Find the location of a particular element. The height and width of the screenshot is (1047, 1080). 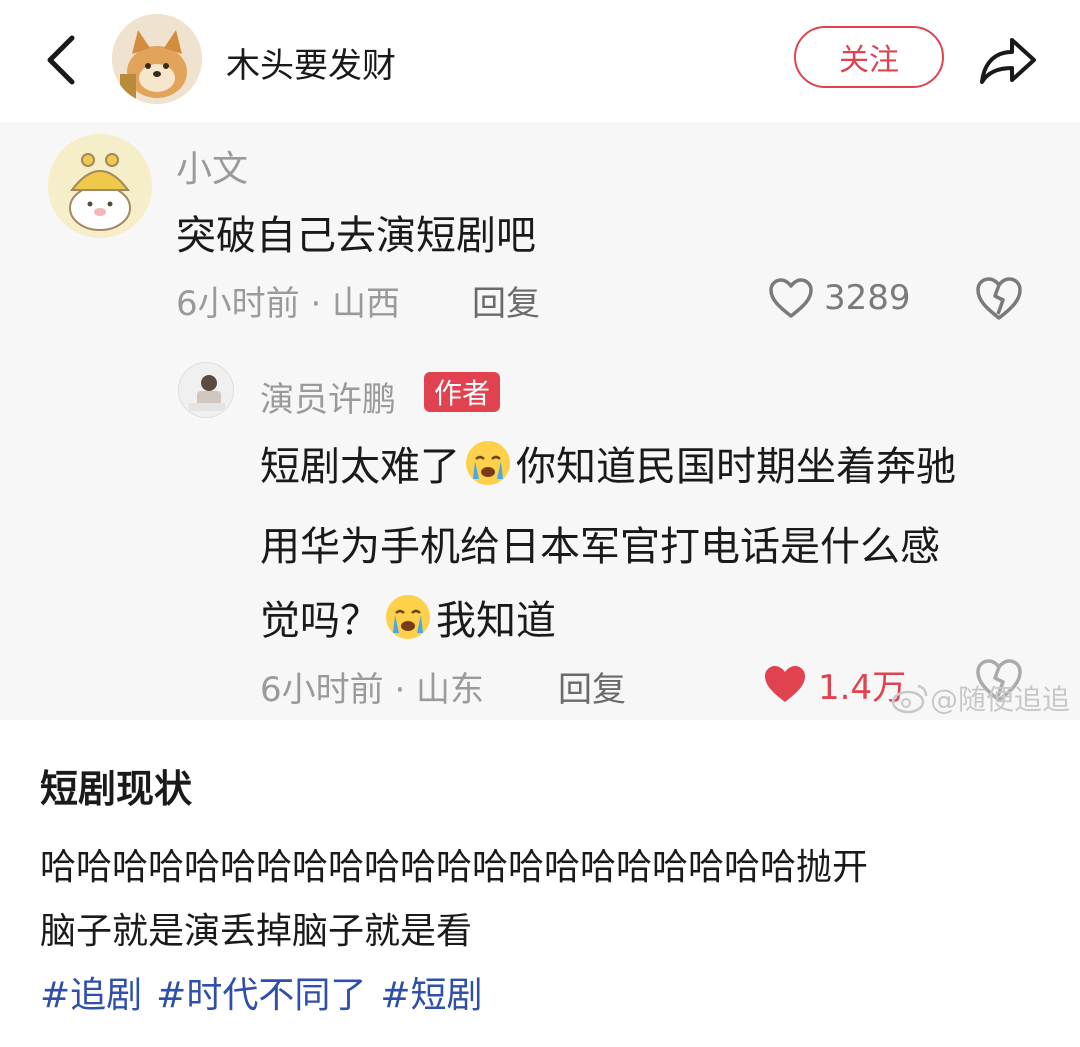

hashtag-link: #时代不同了 is located at coordinates (261, 992).